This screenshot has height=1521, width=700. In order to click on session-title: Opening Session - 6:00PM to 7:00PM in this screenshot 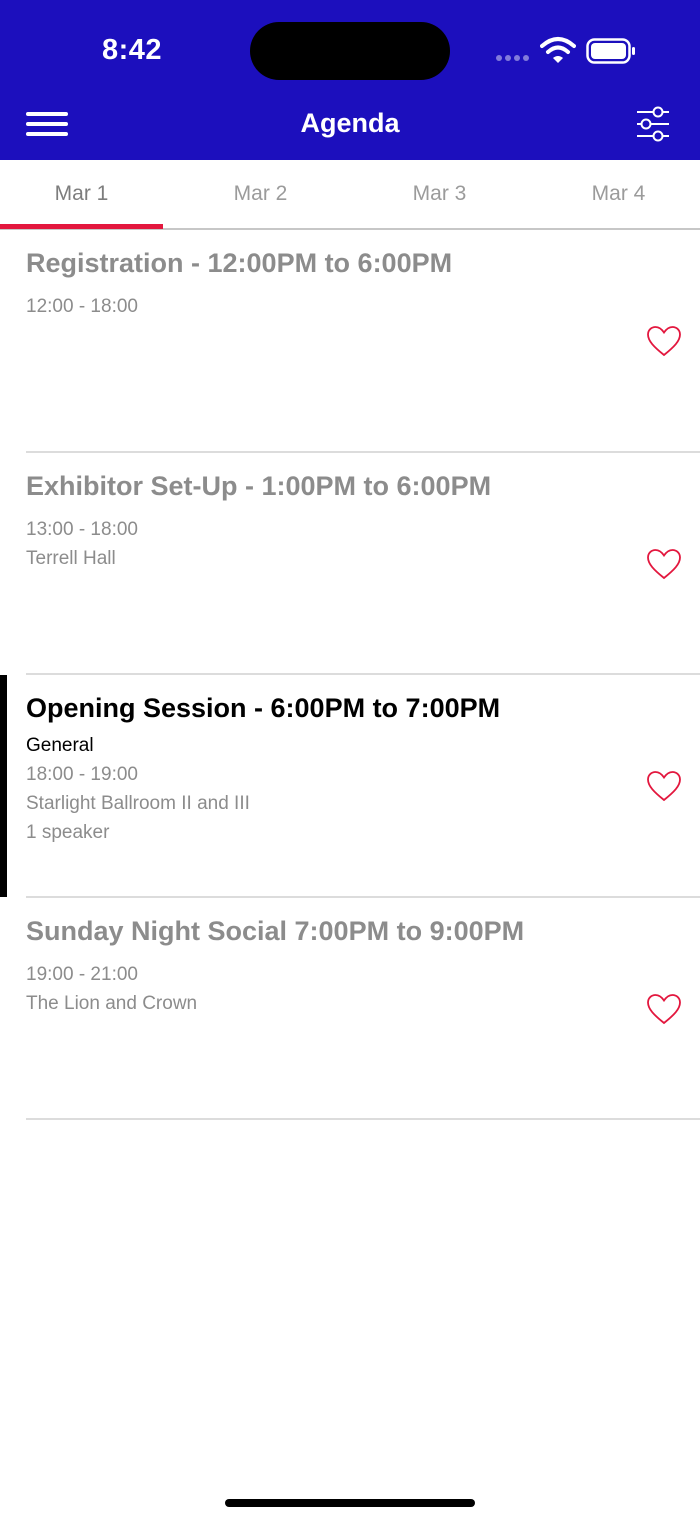, I will do `click(263, 708)`.